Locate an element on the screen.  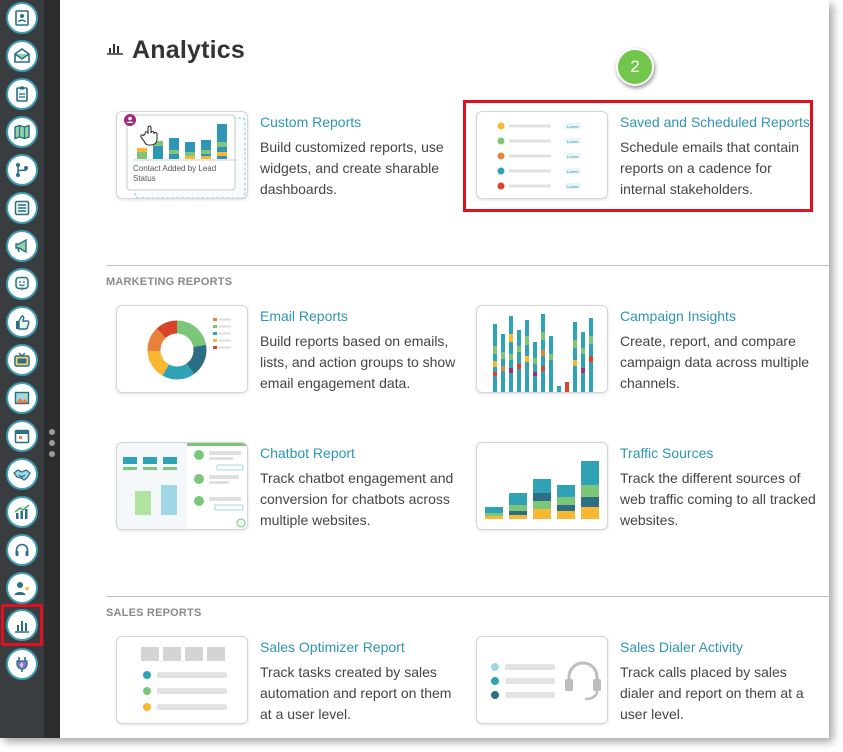
map-icon is located at coordinates (22, 132).